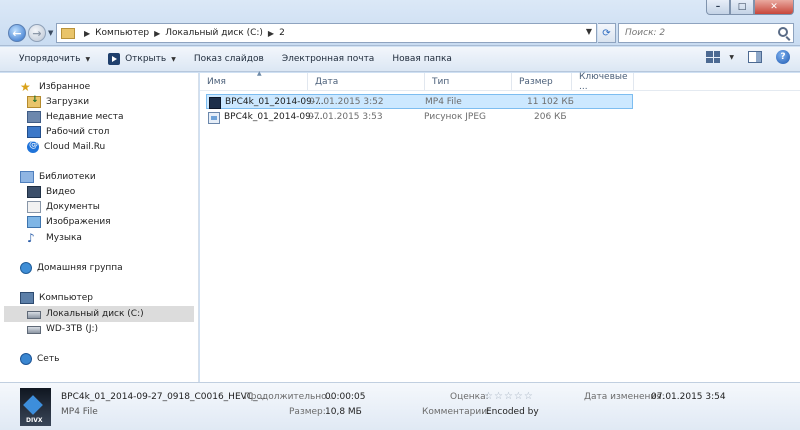  What do you see at coordinates (48, 359) in the screenshot?
I see `sidebar-item-label: Сеть` at bounding box center [48, 359].